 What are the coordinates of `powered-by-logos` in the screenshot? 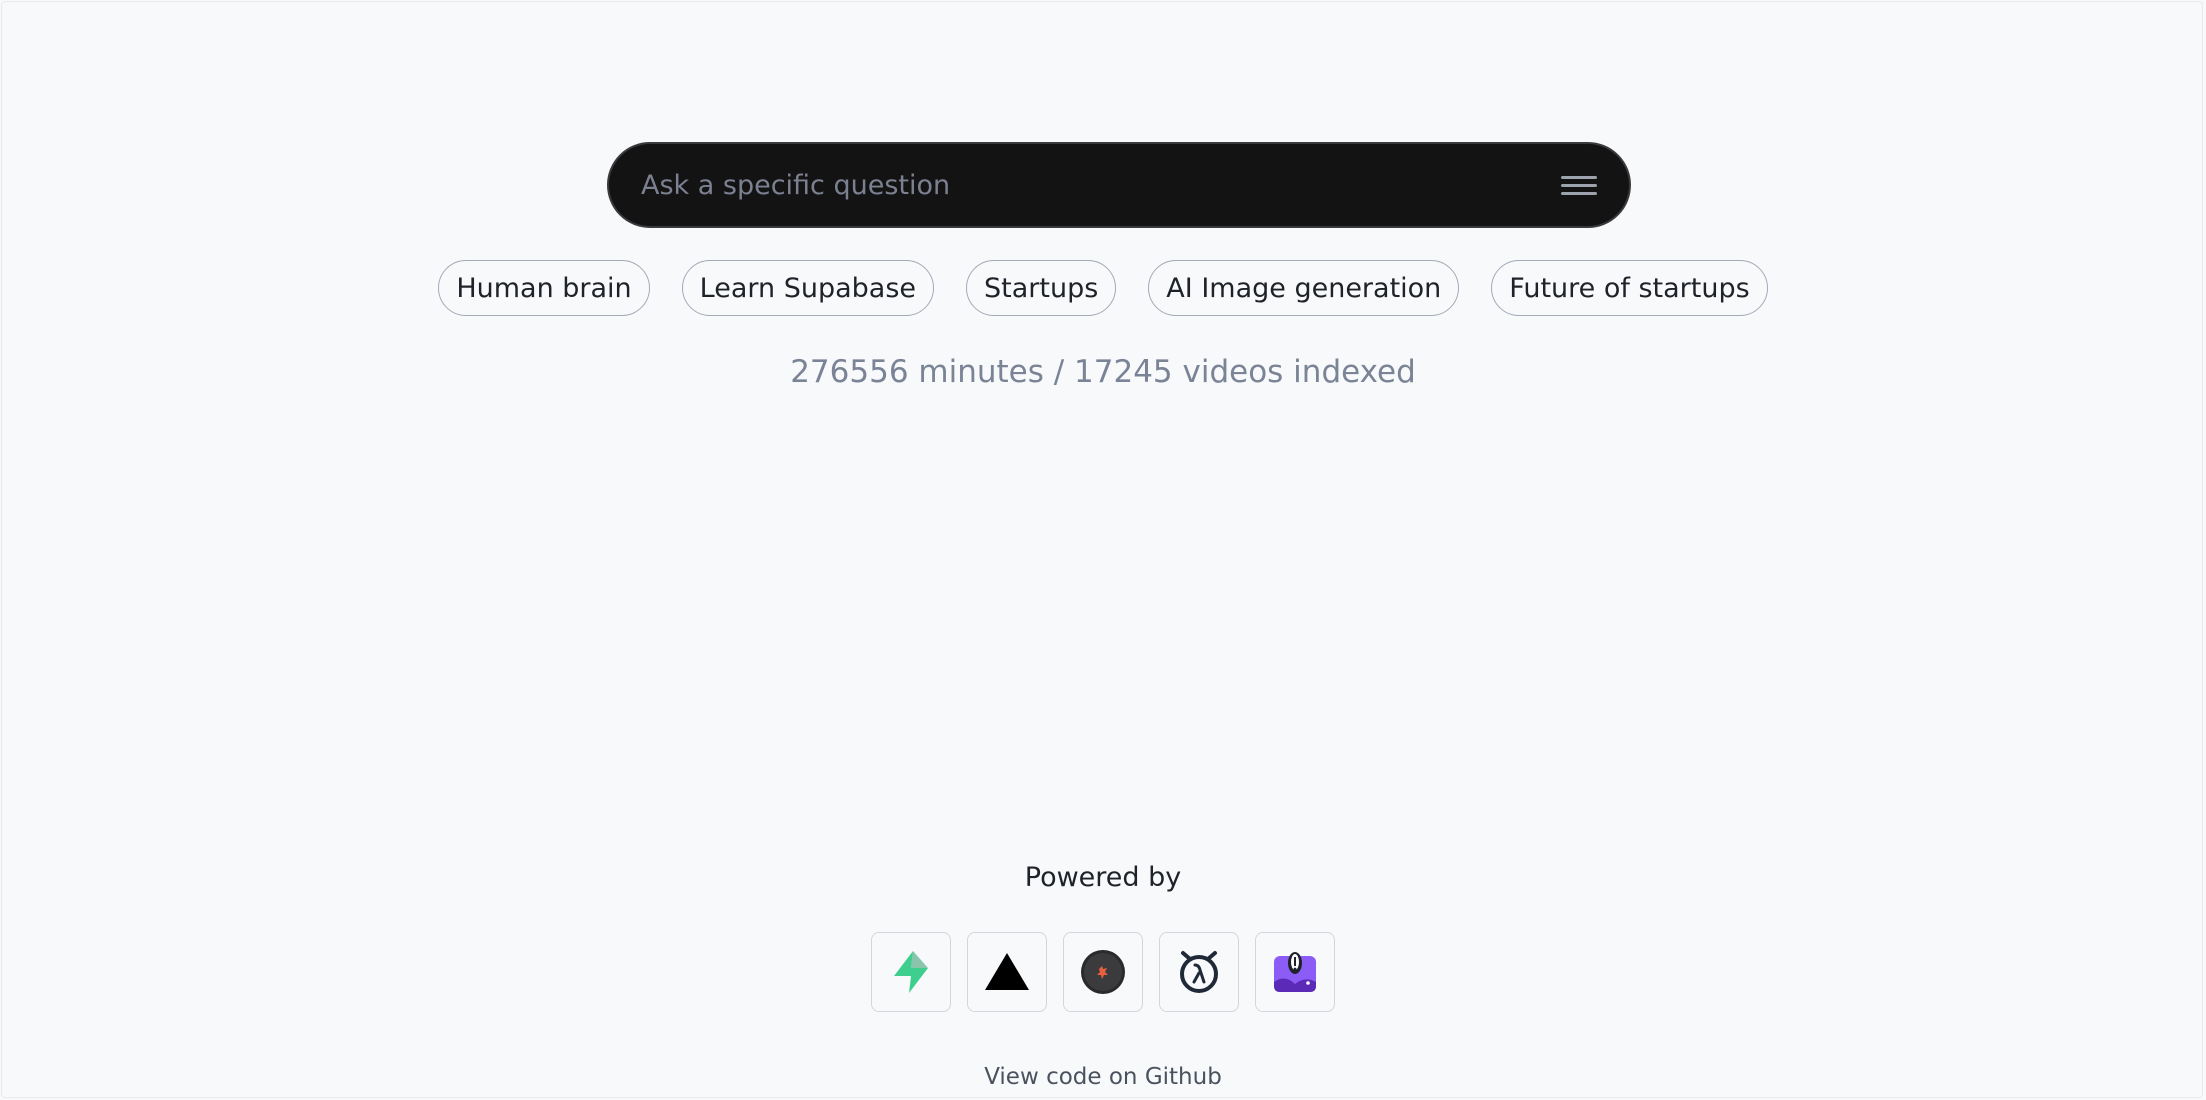 It's located at (1103, 972).